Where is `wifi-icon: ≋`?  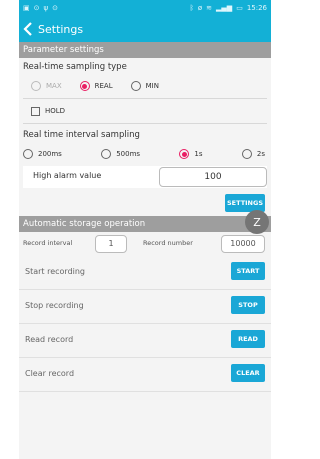 wifi-icon: ≋ is located at coordinates (209, 8).